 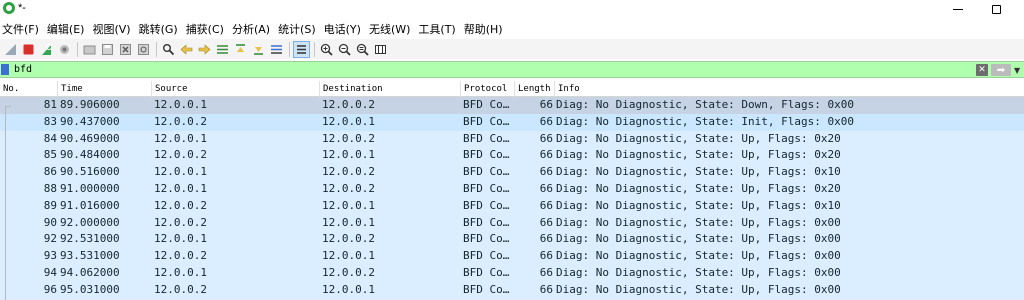 I want to click on zoom-in-icon, so click(x=326, y=49).